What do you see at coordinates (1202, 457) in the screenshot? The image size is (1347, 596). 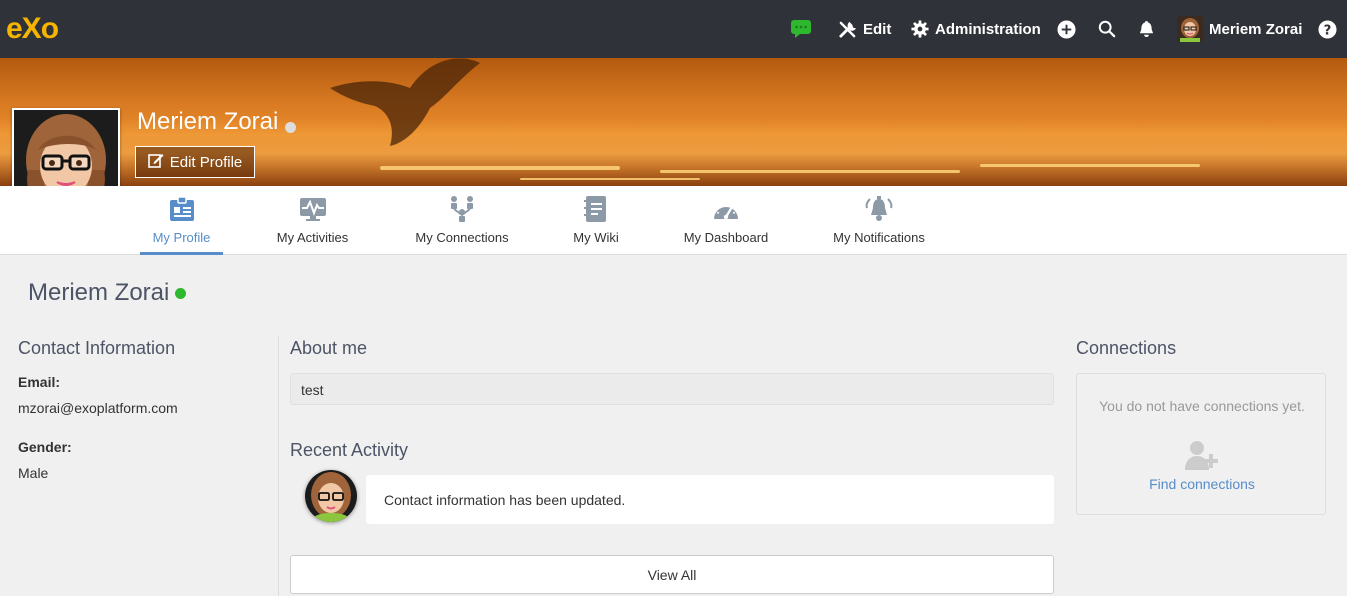 I see `add-user-icon` at bounding box center [1202, 457].